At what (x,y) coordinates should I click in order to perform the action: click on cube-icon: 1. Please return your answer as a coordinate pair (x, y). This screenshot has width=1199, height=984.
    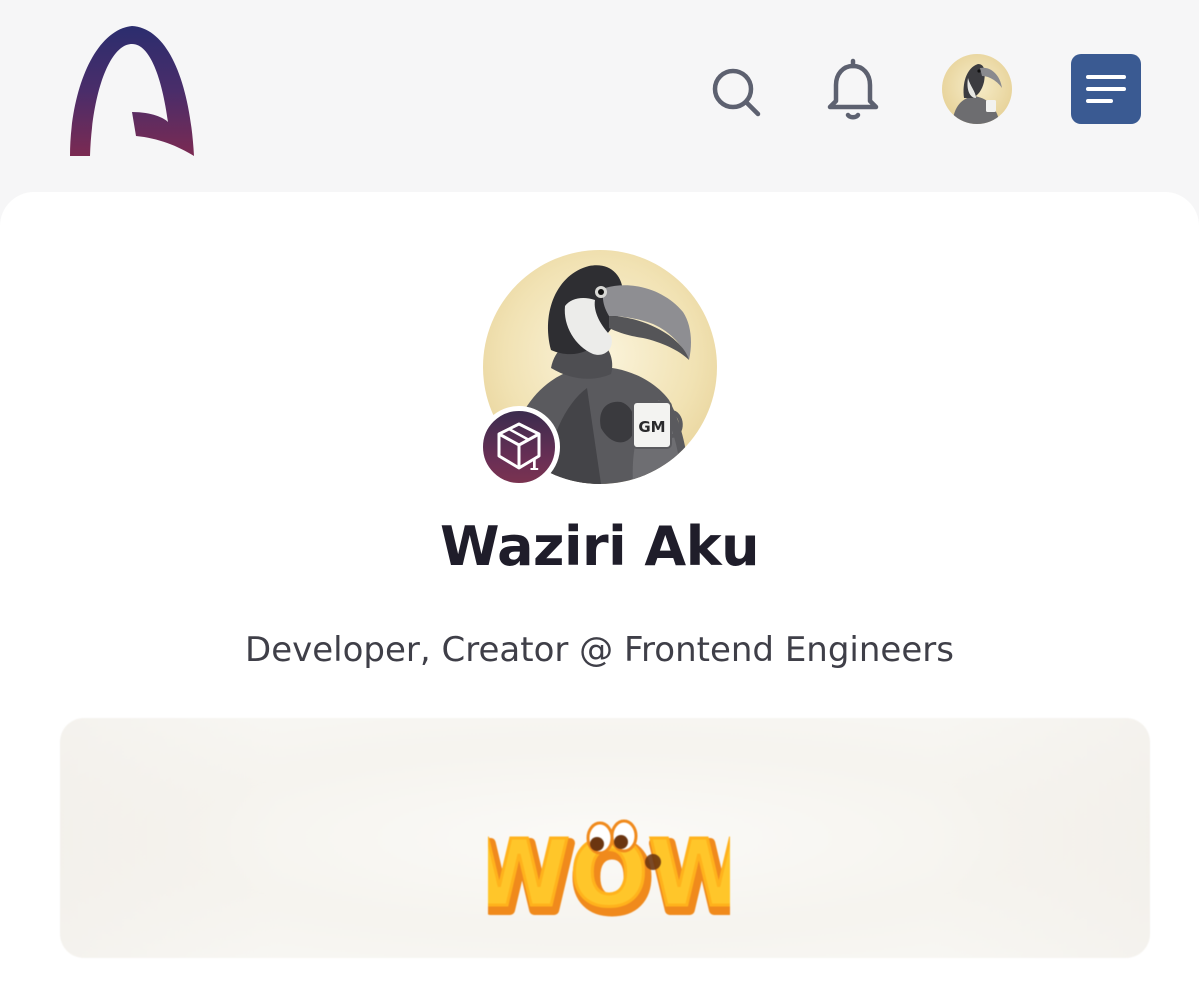
    Looking at the image, I should click on (519, 448).